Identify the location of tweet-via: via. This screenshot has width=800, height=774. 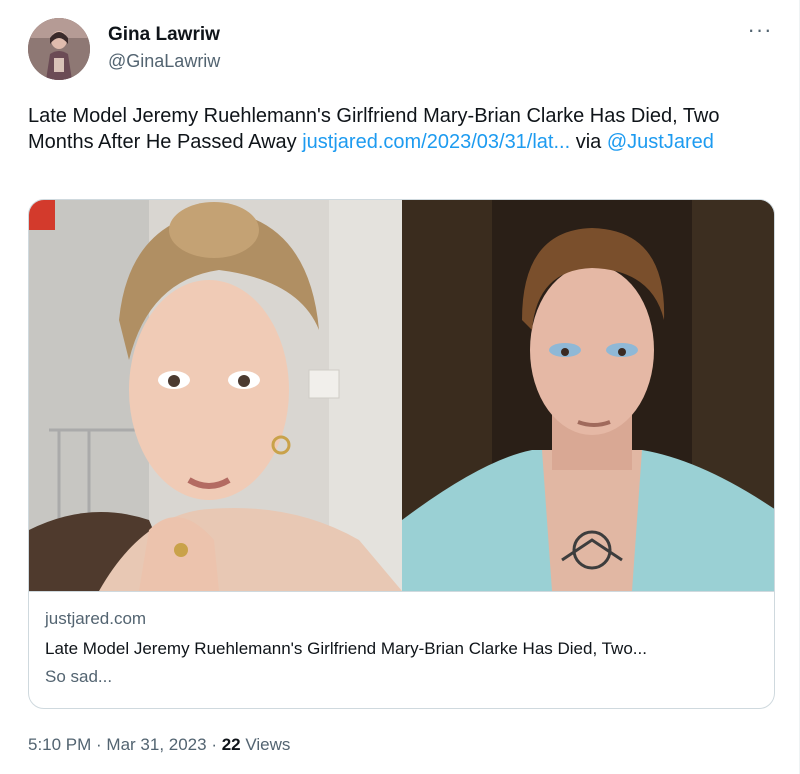
(588, 142).